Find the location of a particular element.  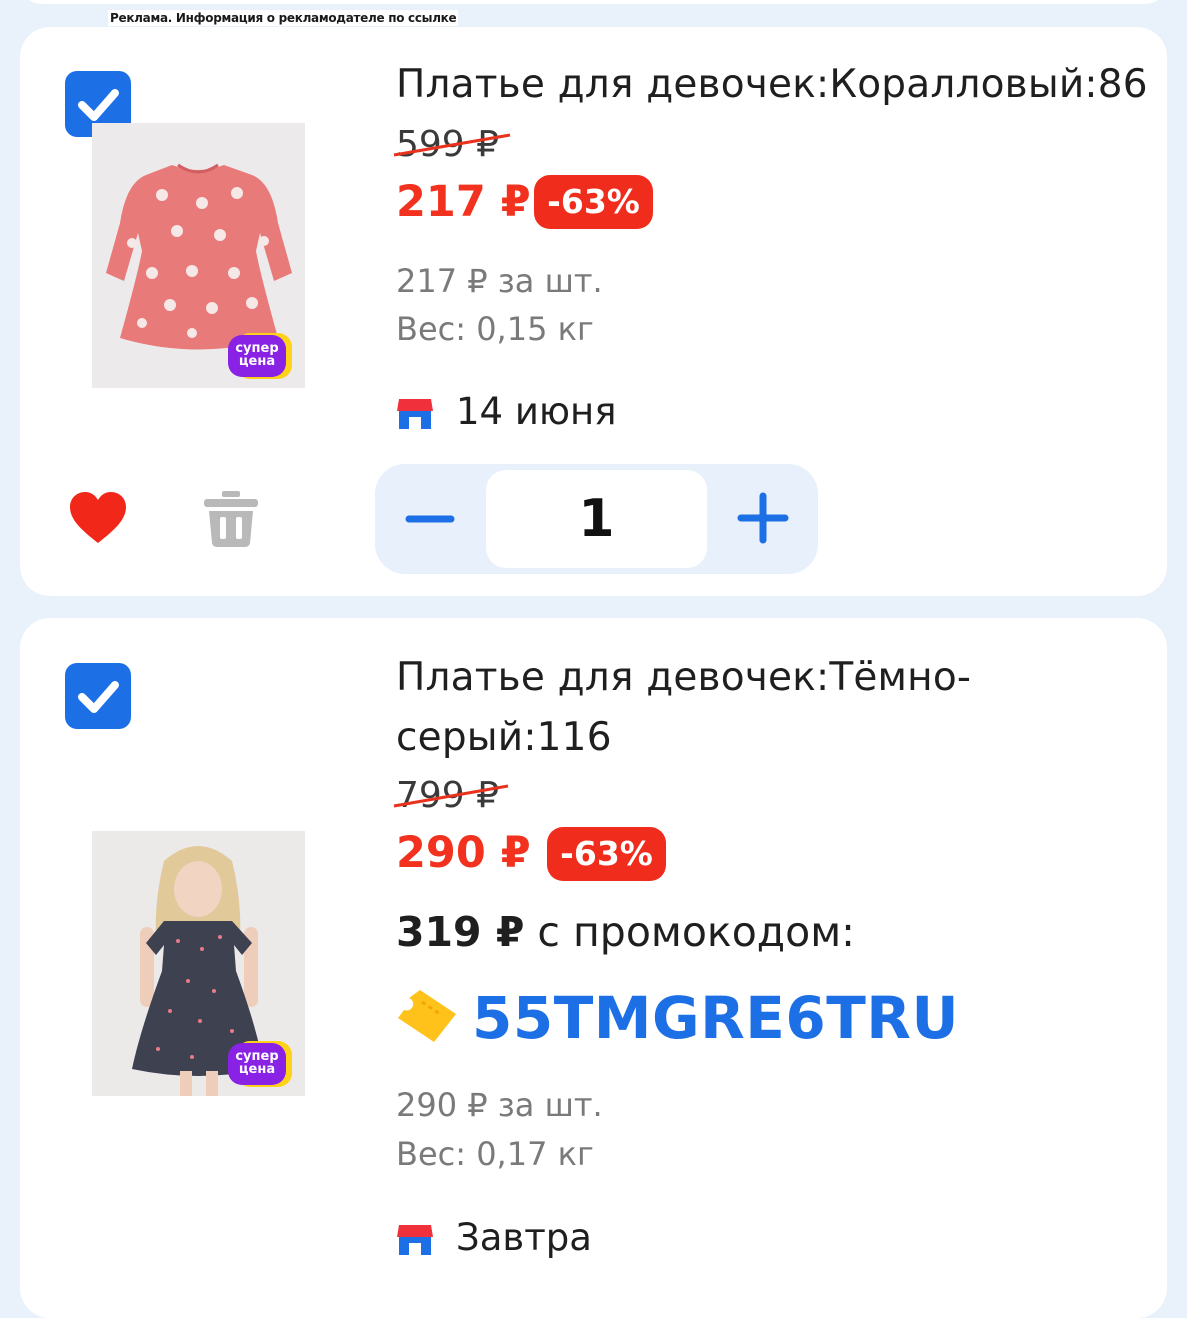

product-title: Платье для девочек:Тёмно-серый:116 is located at coordinates (683, 708).